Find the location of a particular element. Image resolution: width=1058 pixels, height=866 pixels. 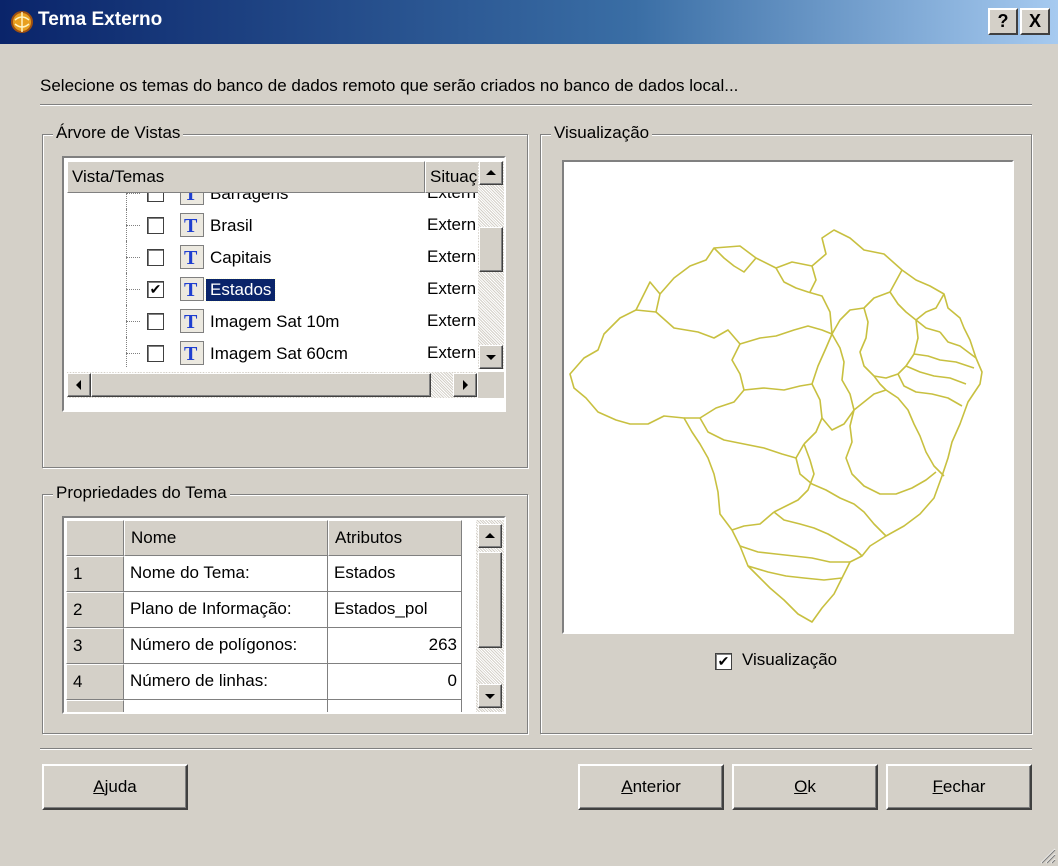

arrow-left-icon is located at coordinates (78, 385).